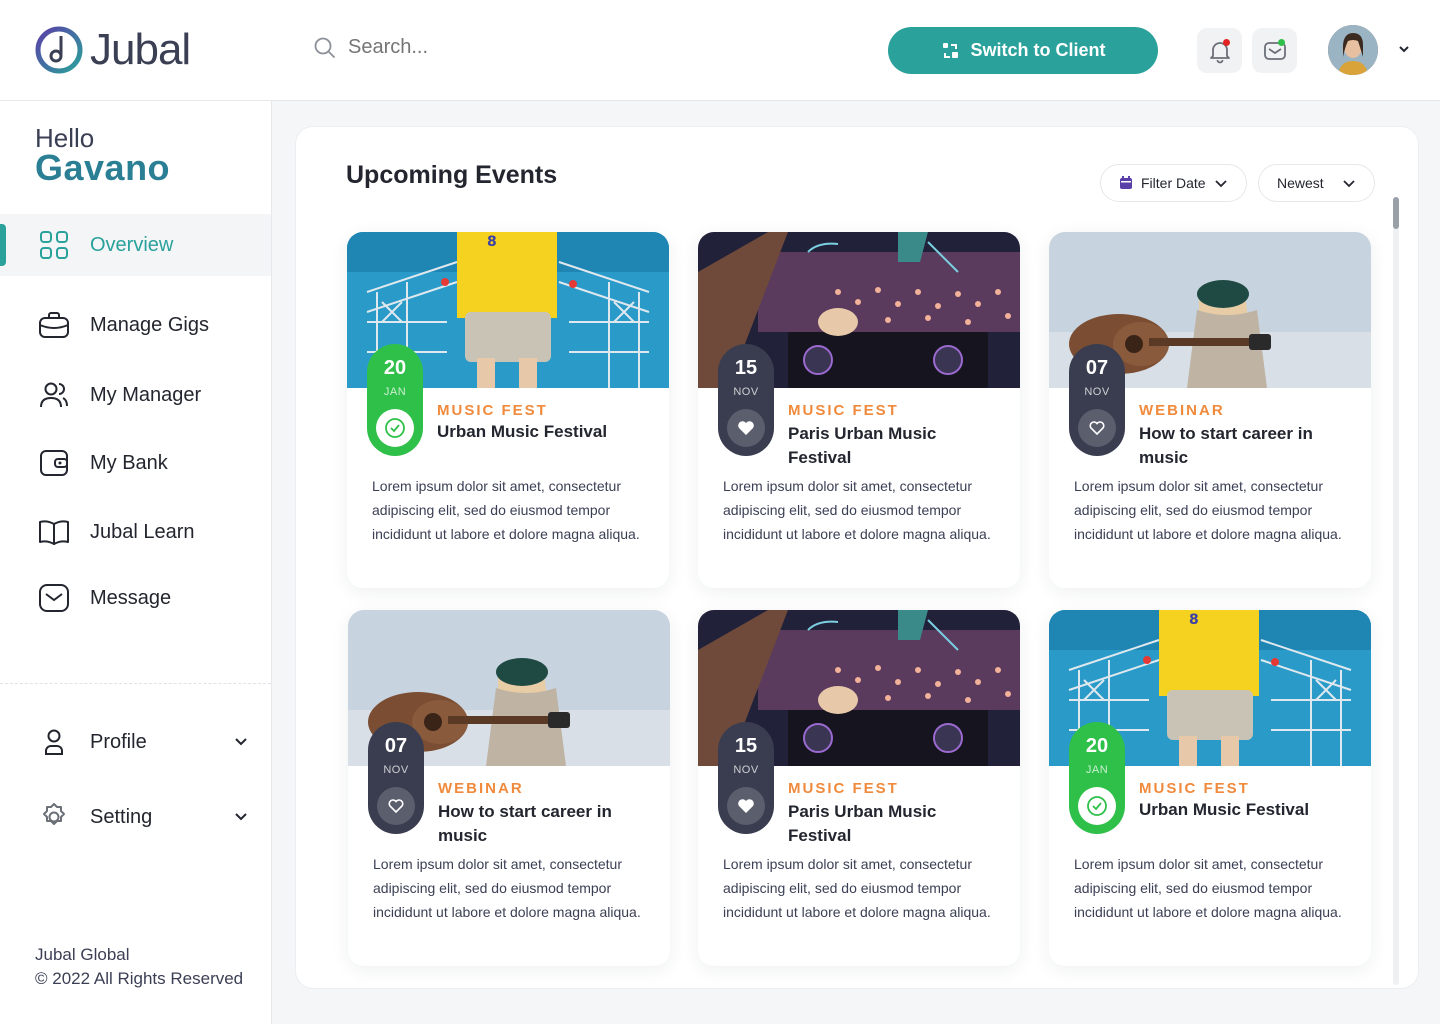 The width and height of the screenshot is (1440, 1024). What do you see at coordinates (54, 325) in the screenshot?
I see `briefcase-icon` at bounding box center [54, 325].